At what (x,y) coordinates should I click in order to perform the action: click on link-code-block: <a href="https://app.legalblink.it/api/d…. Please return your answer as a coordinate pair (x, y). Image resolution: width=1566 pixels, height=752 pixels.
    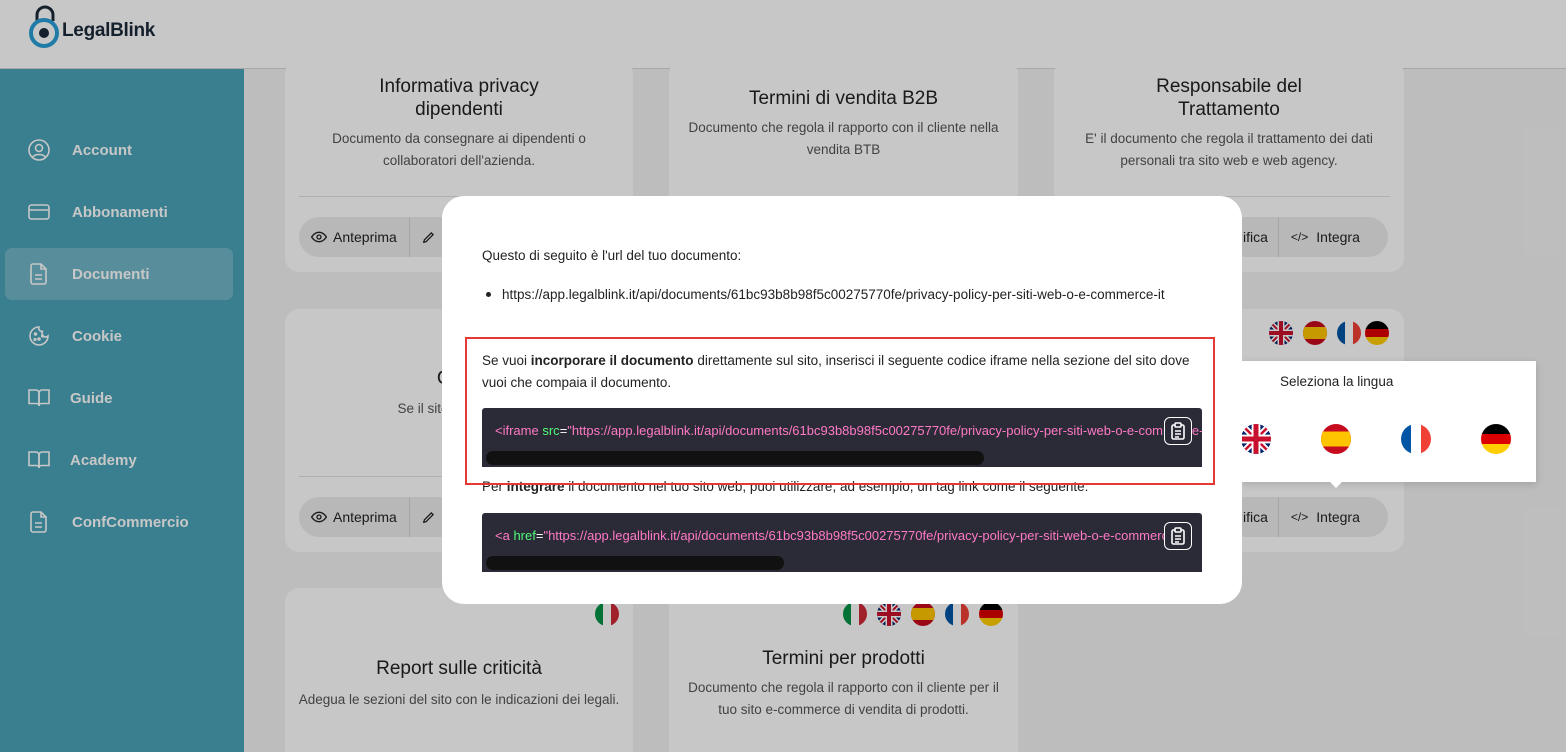
    Looking at the image, I should click on (842, 536).